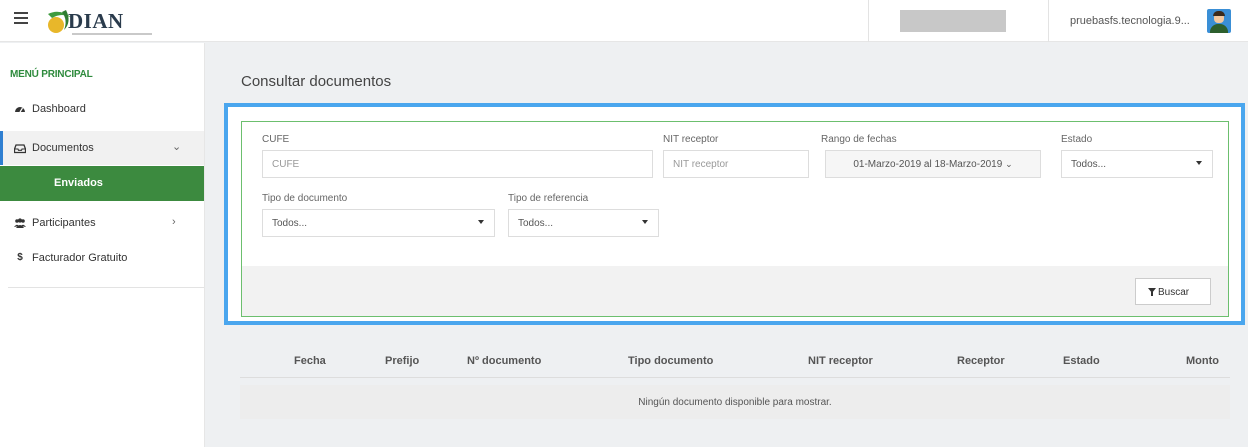 The width and height of the screenshot is (1248, 447). I want to click on date-range-value: 01-Marzo-2019 al 18-Marzo-2019, so click(928, 164).